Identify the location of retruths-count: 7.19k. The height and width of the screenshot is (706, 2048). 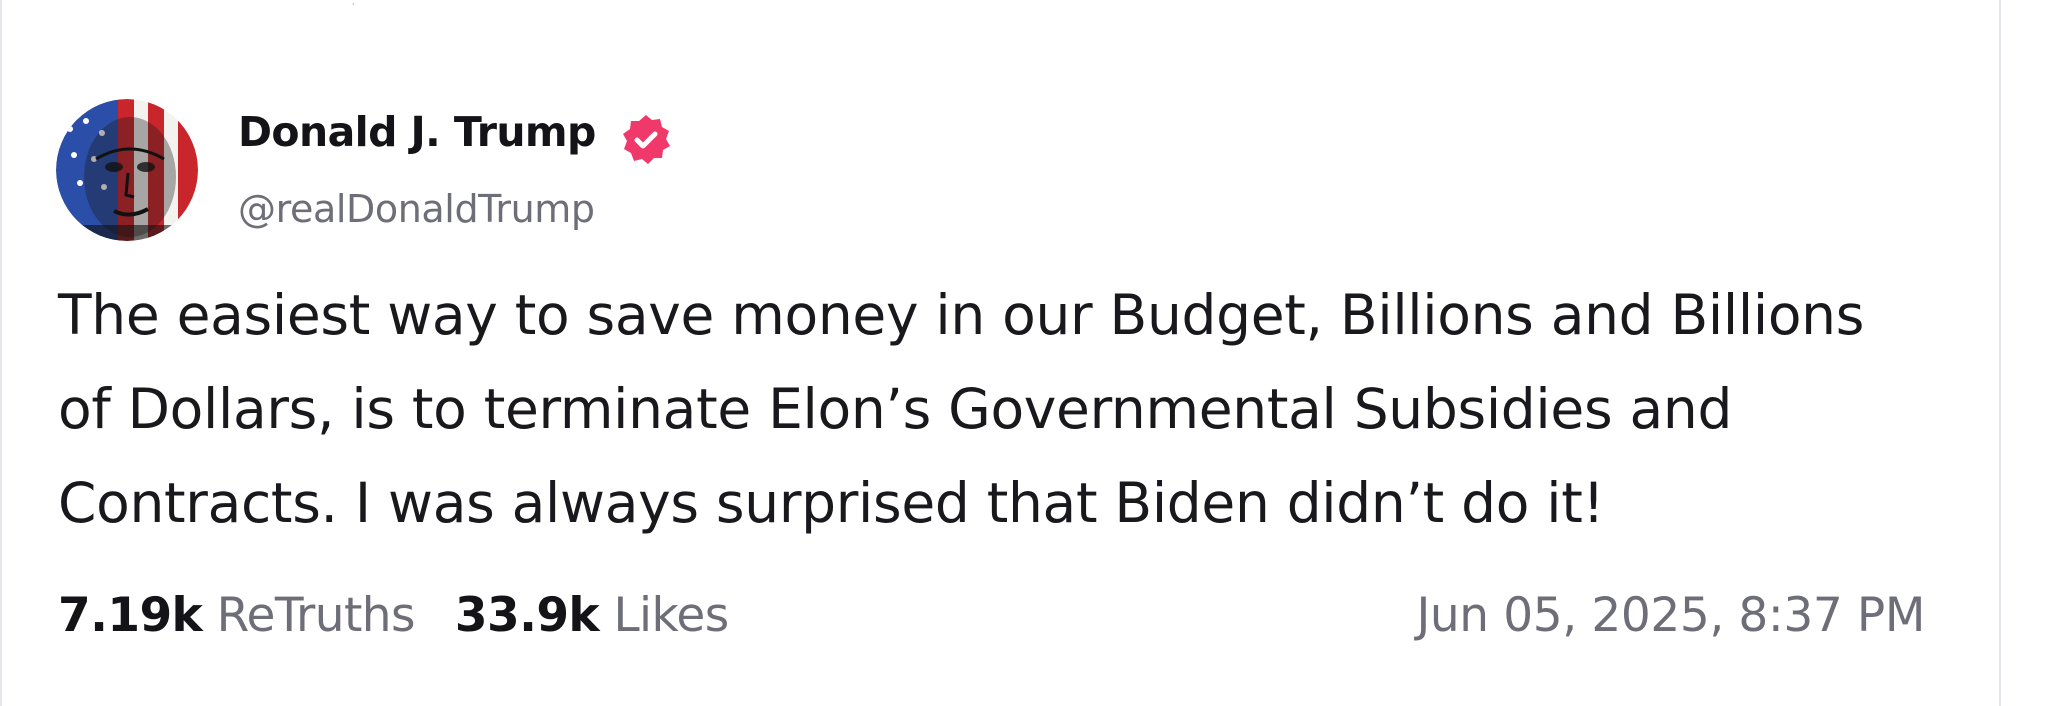
(130, 615).